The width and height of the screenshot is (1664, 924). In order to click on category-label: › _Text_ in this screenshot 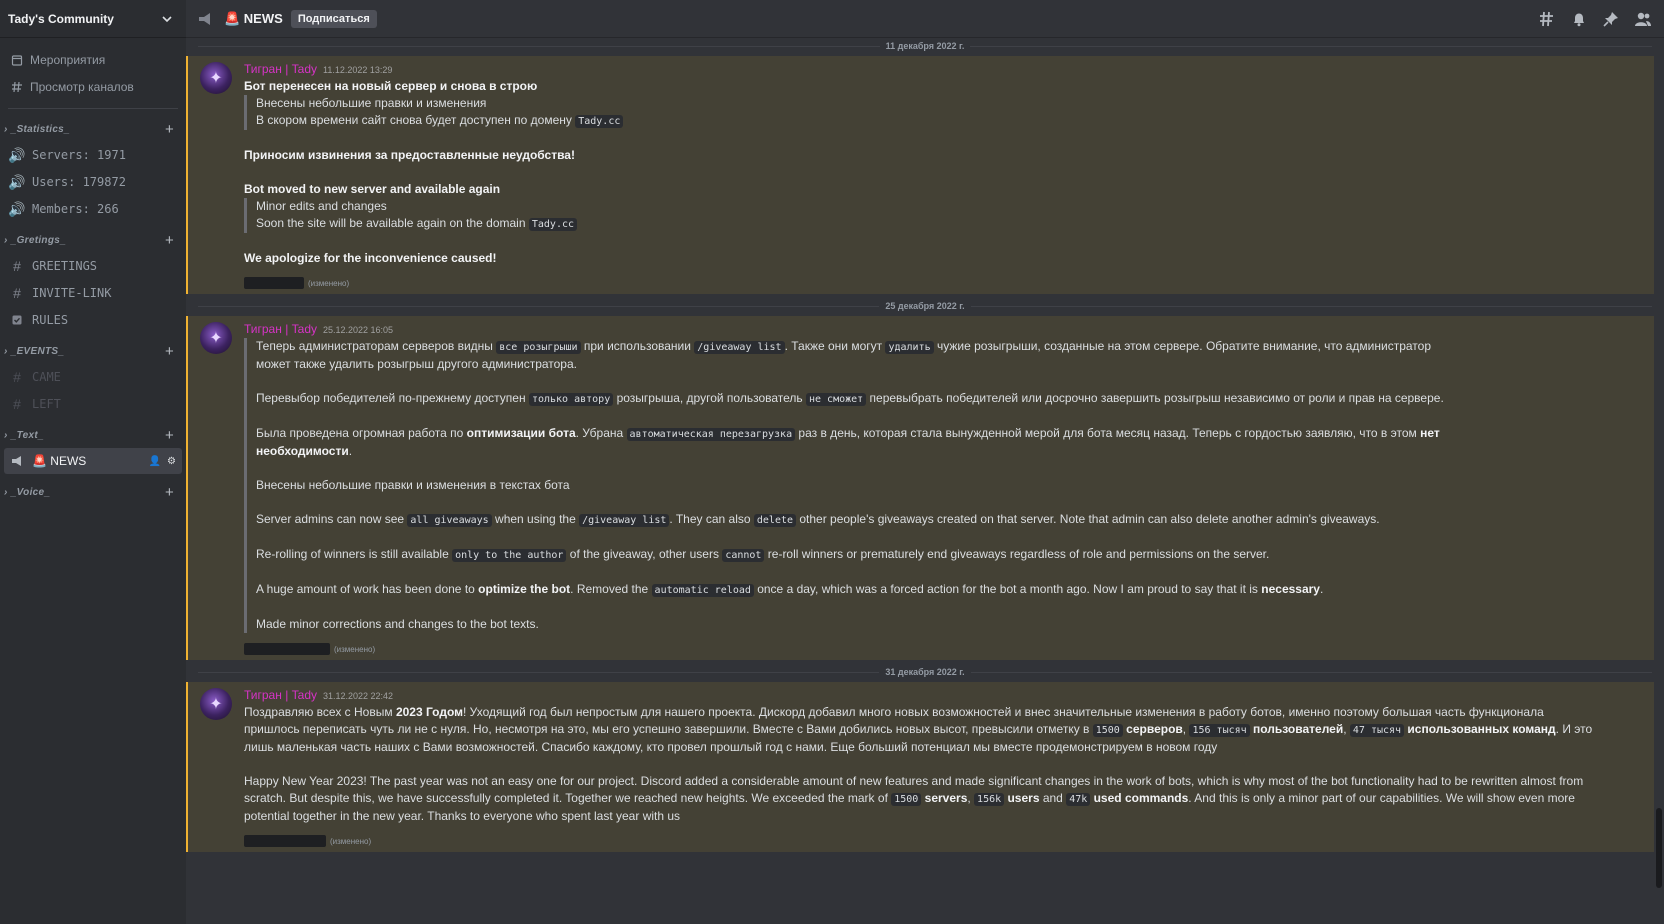, I will do `click(24, 435)`.